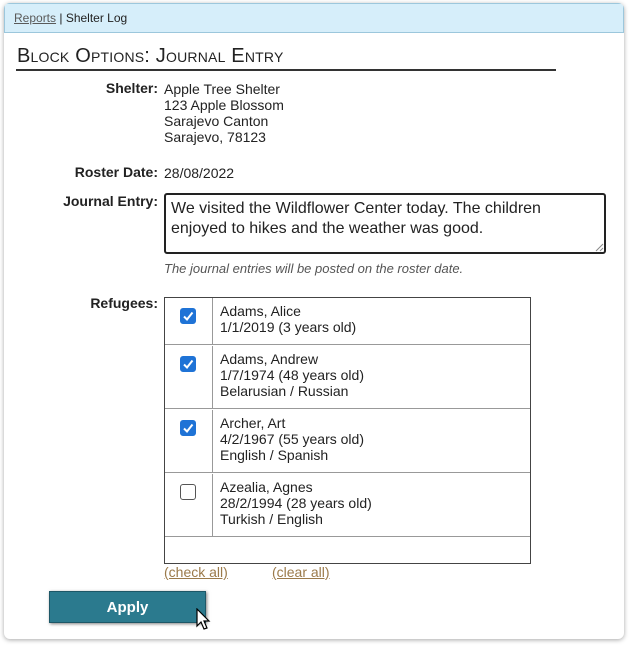  Describe the element at coordinates (196, 572) in the screenshot. I see `check-all-link: (check all)` at that location.